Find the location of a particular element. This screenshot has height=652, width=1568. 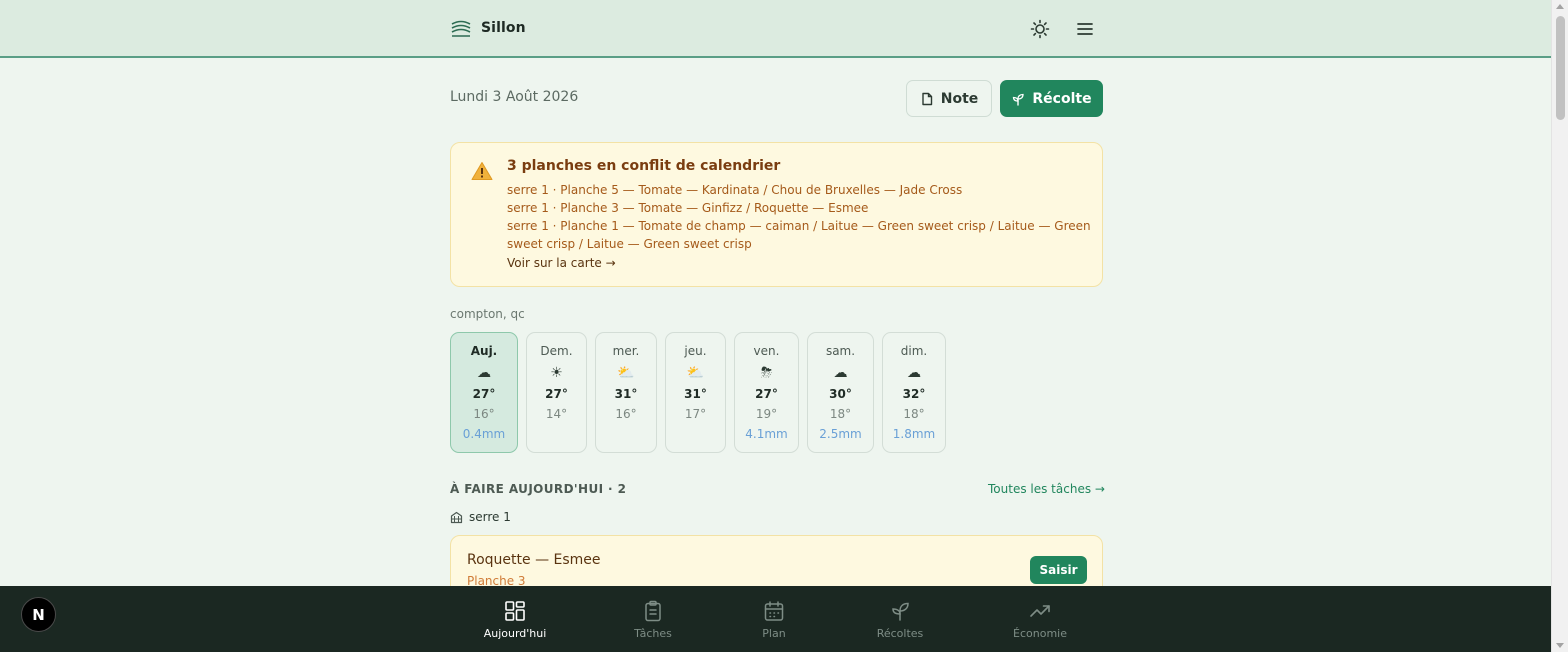

scroll-thumb is located at coordinates (1560, 68).